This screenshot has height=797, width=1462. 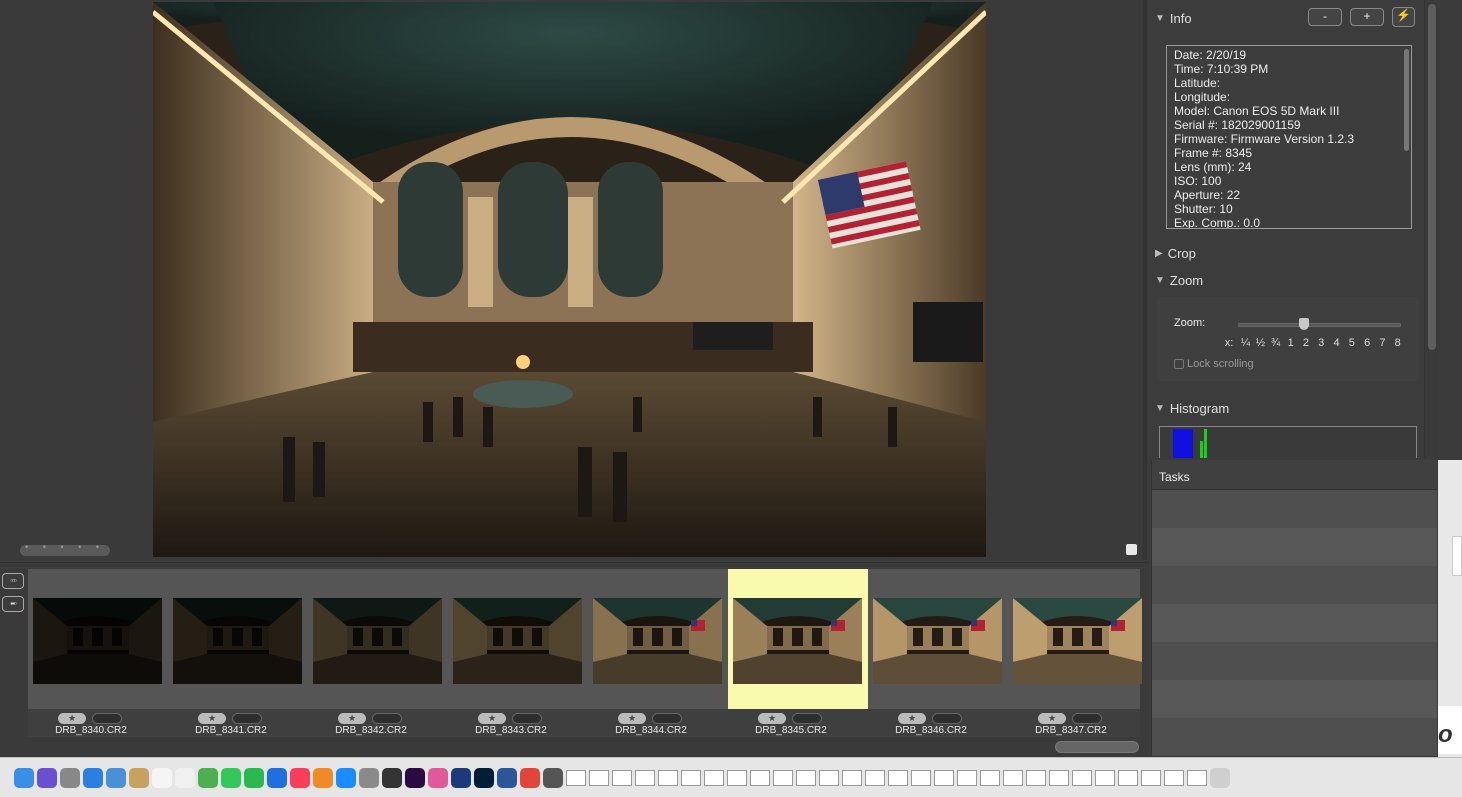 I want to click on grid-view-button: ▫▫▫, so click(x=13, y=581).